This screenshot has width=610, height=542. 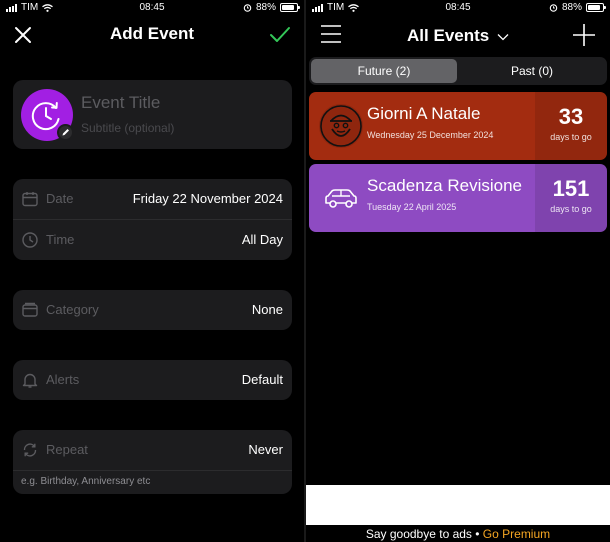 I want to click on date-value: Friday 22 November 2024, so click(x=207, y=198).